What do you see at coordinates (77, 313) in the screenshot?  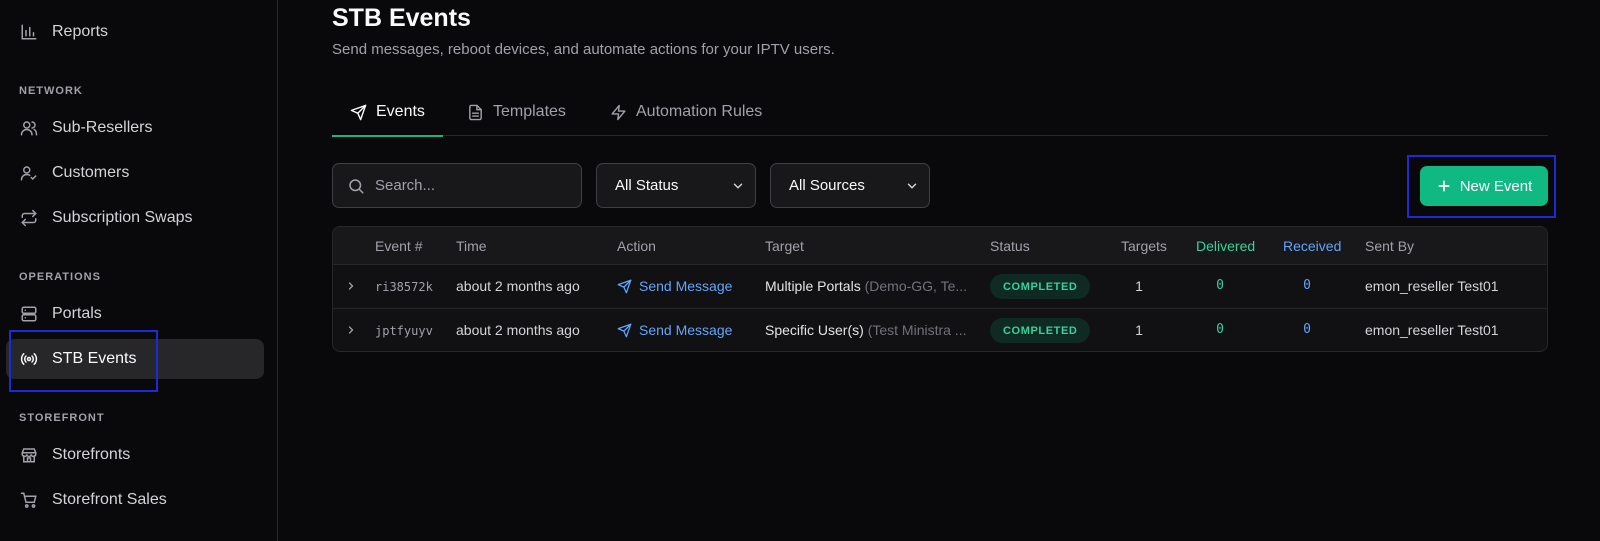 I see `sidebar-item-label: Portals` at bounding box center [77, 313].